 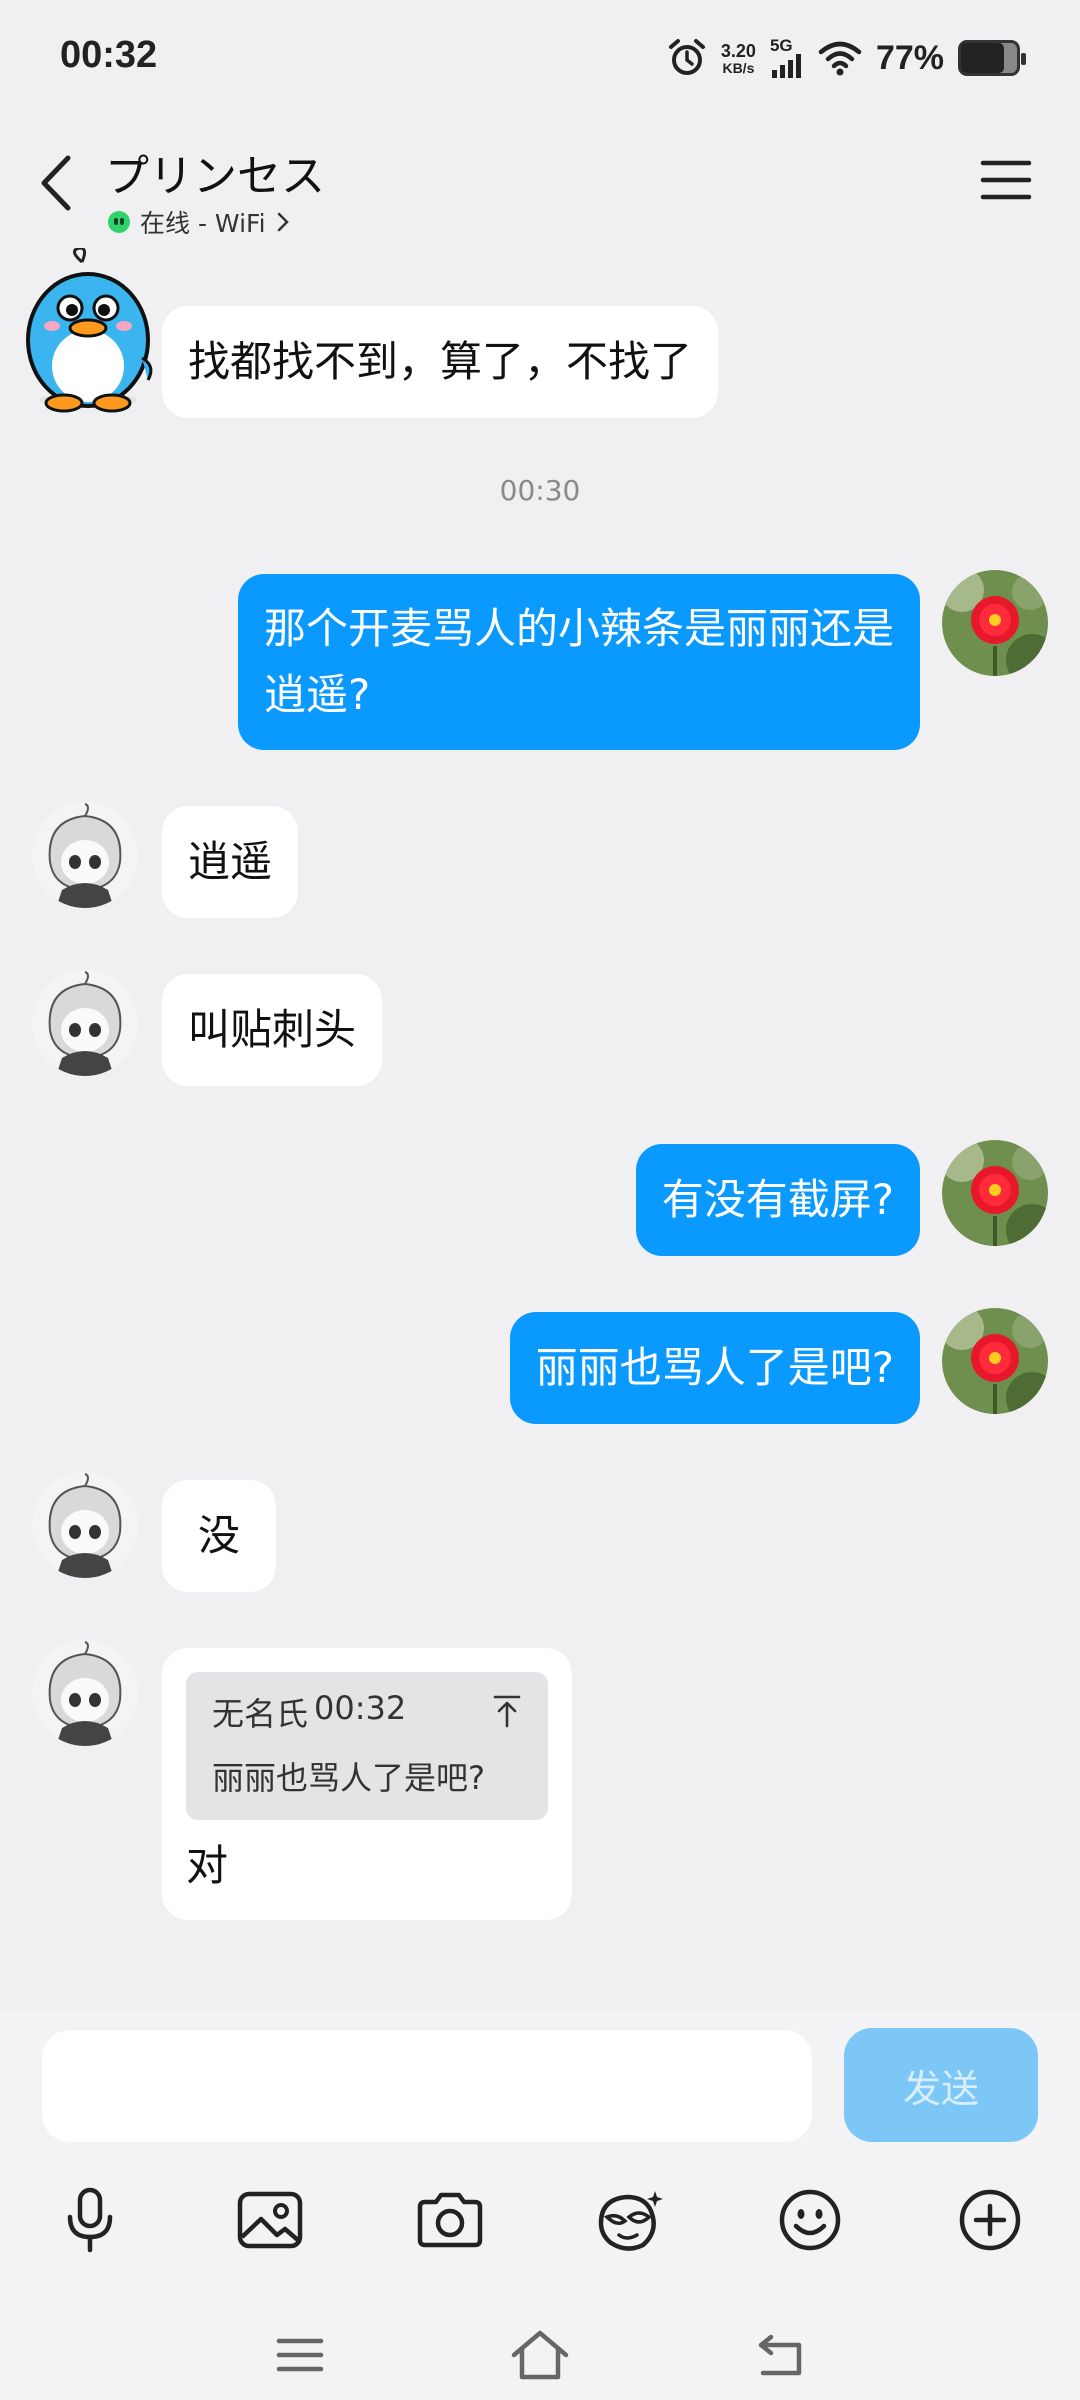 I want to click on network-type: 5G, so click(x=781, y=45).